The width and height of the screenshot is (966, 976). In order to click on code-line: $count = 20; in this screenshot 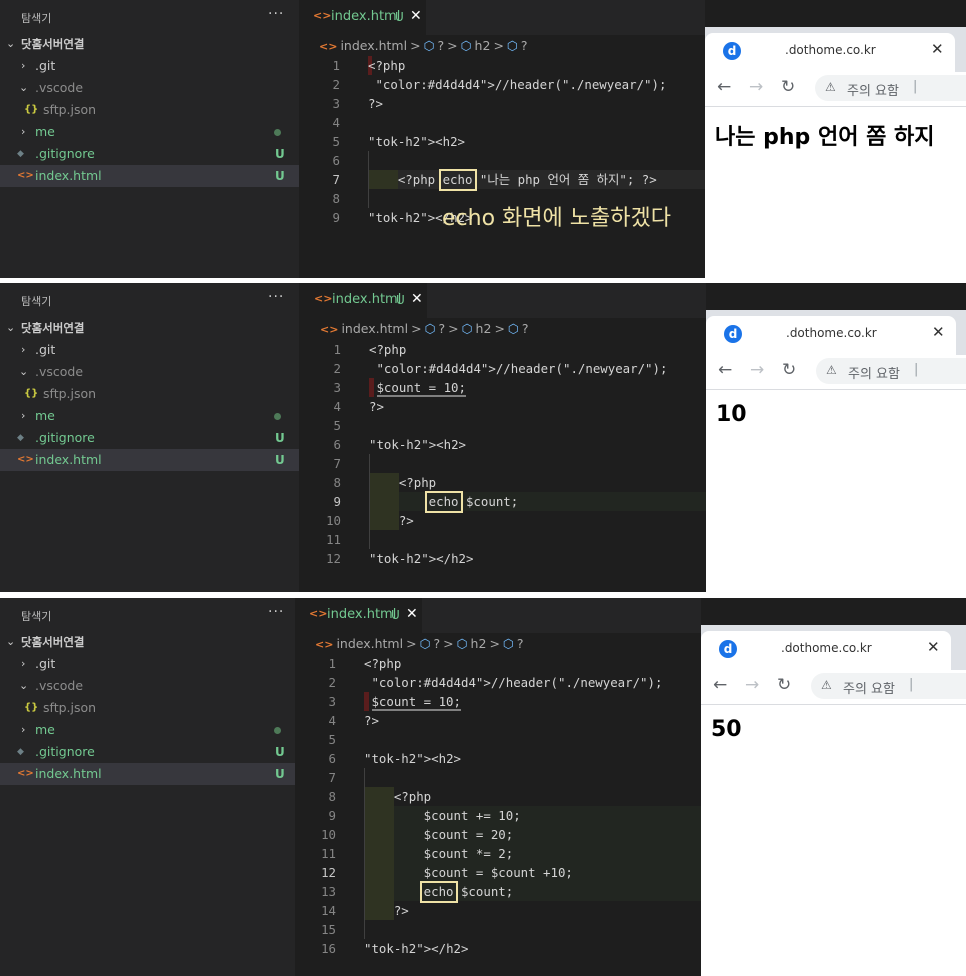, I will do `click(439, 834)`.